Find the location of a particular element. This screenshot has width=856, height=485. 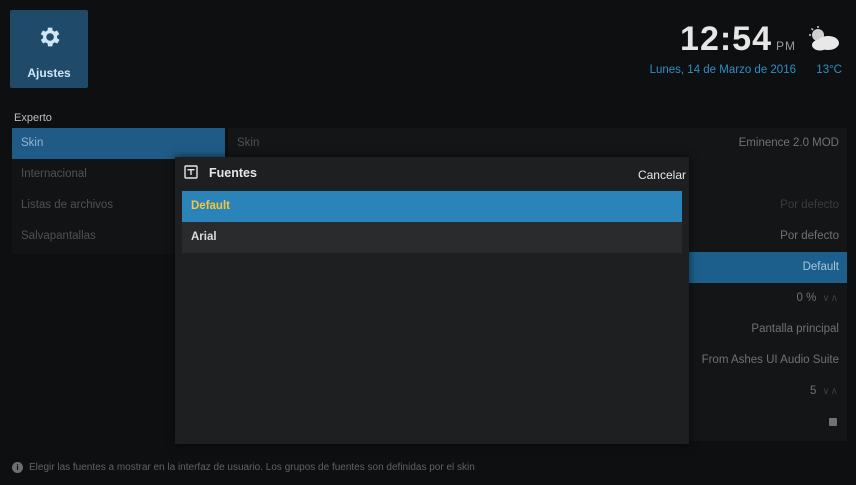

setting-value: Default is located at coordinates (820, 267).